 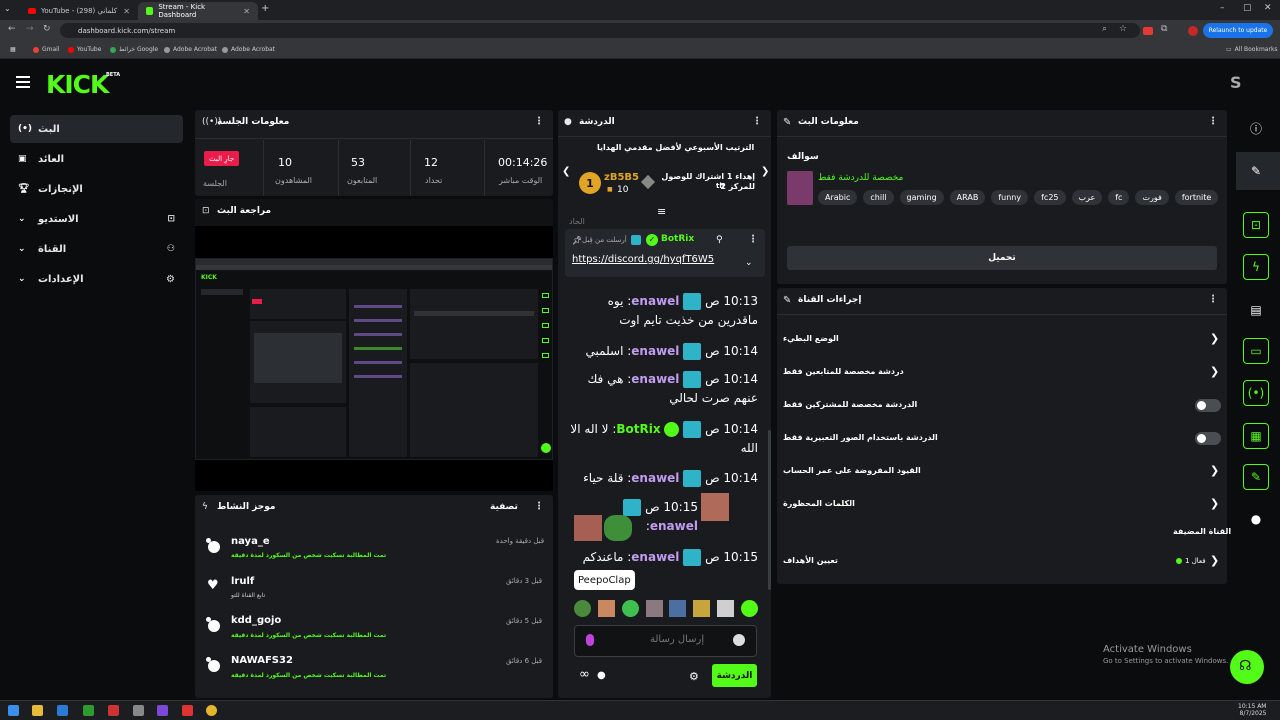 What do you see at coordinates (621, 177) in the screenshot?
I see `top-gifter-name: zB5B5` at bounding box center [621, 177].